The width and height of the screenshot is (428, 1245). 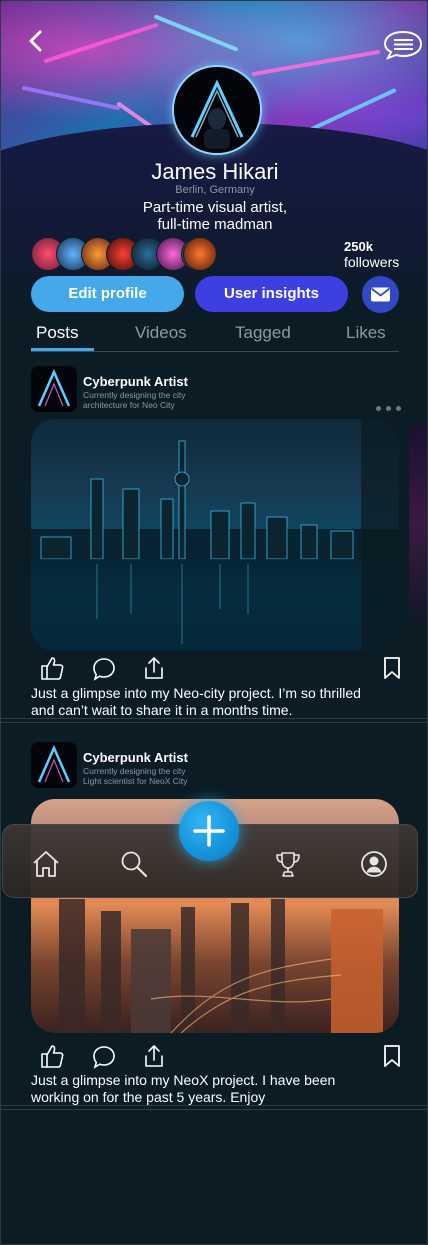 I want to click on more-options-icon, so click(x=389, y=409).